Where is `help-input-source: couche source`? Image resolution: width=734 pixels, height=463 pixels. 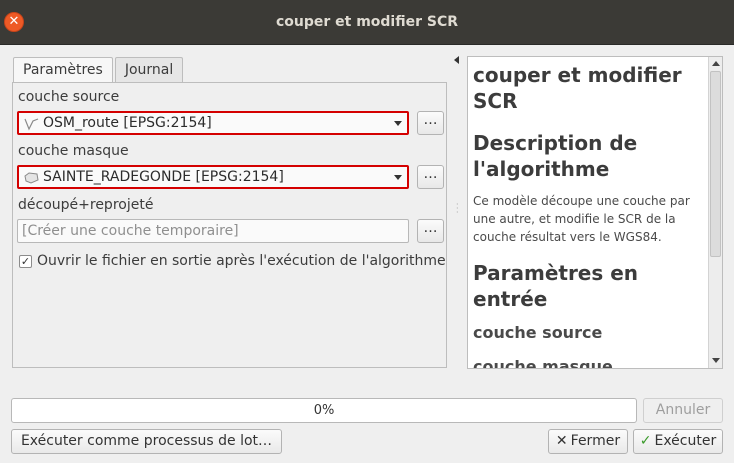
help-input-source: couche source is located at coordinates (538, 332).